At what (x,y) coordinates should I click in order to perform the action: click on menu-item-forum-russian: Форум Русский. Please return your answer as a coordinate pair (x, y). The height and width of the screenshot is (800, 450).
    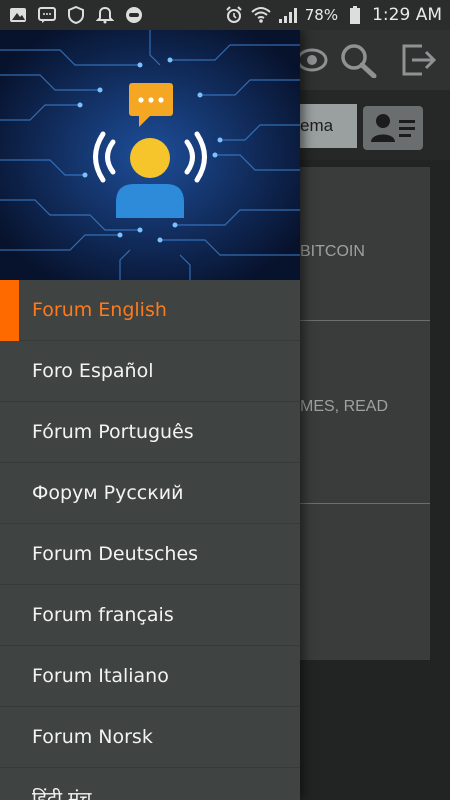
    Looking at the image, I should click on (150, 493).